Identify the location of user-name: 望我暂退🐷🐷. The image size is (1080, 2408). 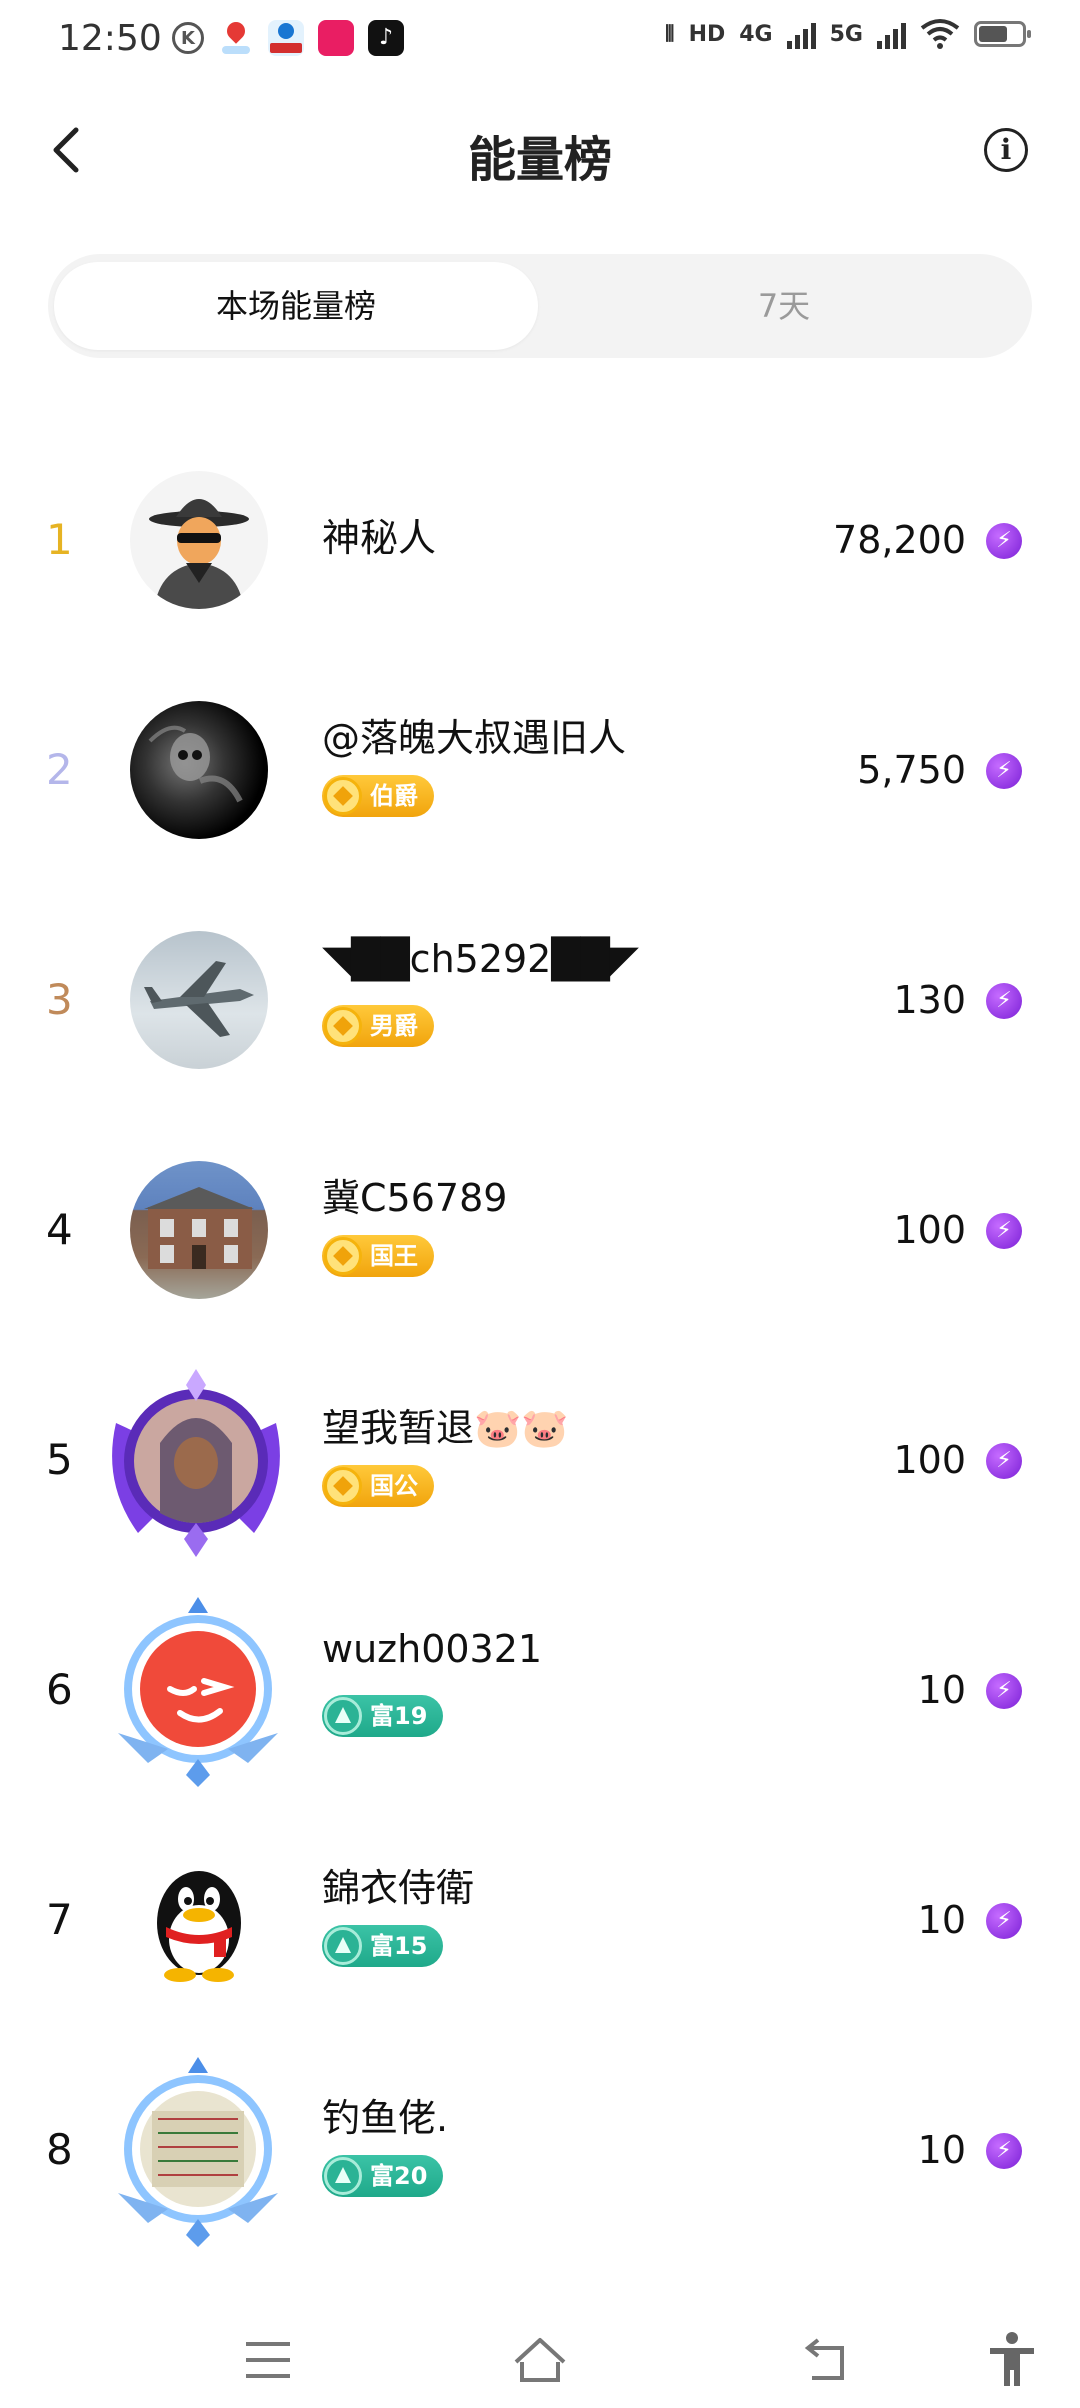
(445, 1428).